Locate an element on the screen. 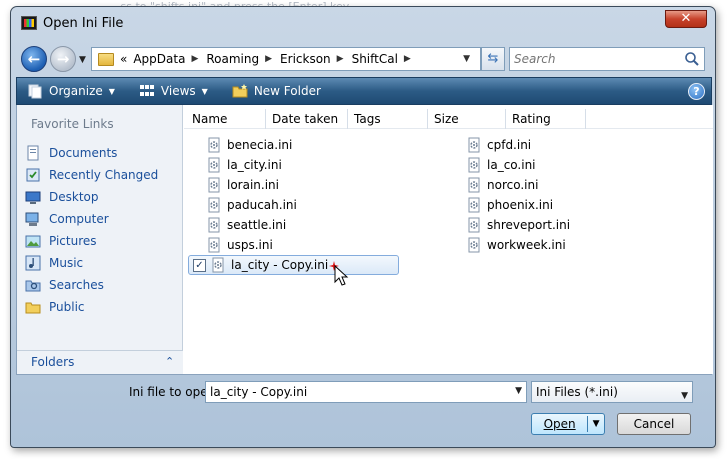 This screenshot has width=728, height=459. sidebar-item-label: Computer is located at coordinates (79, 219).